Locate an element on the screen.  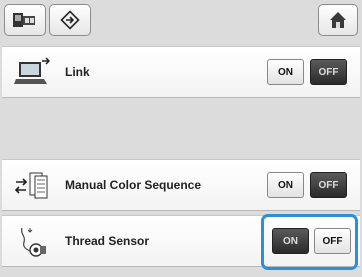
embroidery-machine-button is located at coordinates (25, 20).